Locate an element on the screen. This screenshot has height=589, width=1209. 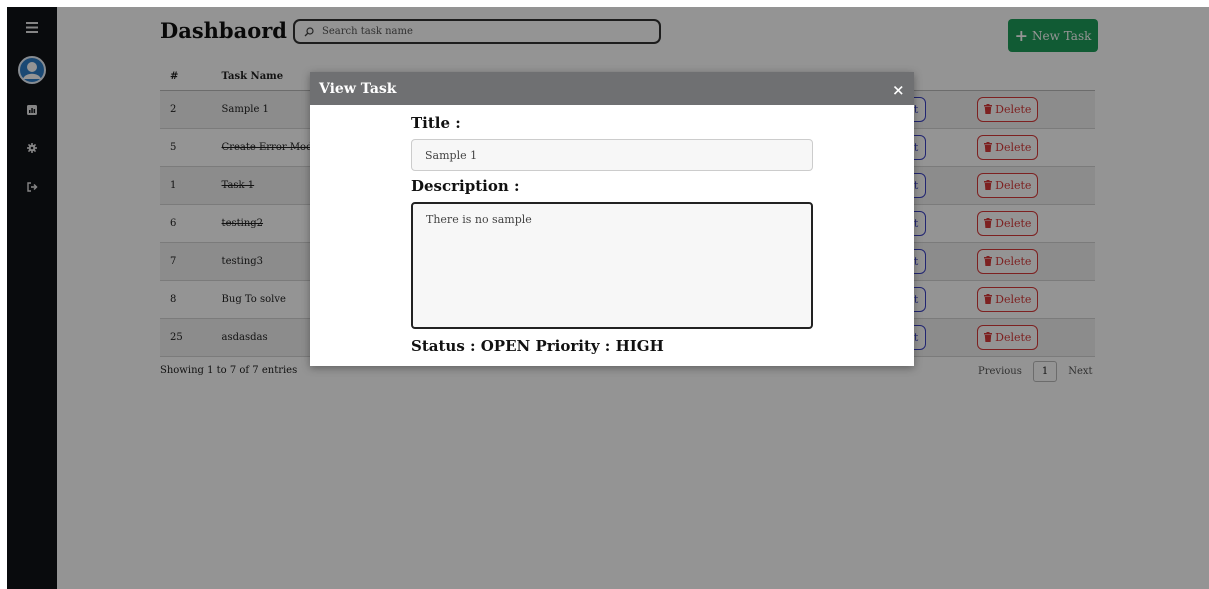
modal-header: View Task × is located at coordinates (612, 88).